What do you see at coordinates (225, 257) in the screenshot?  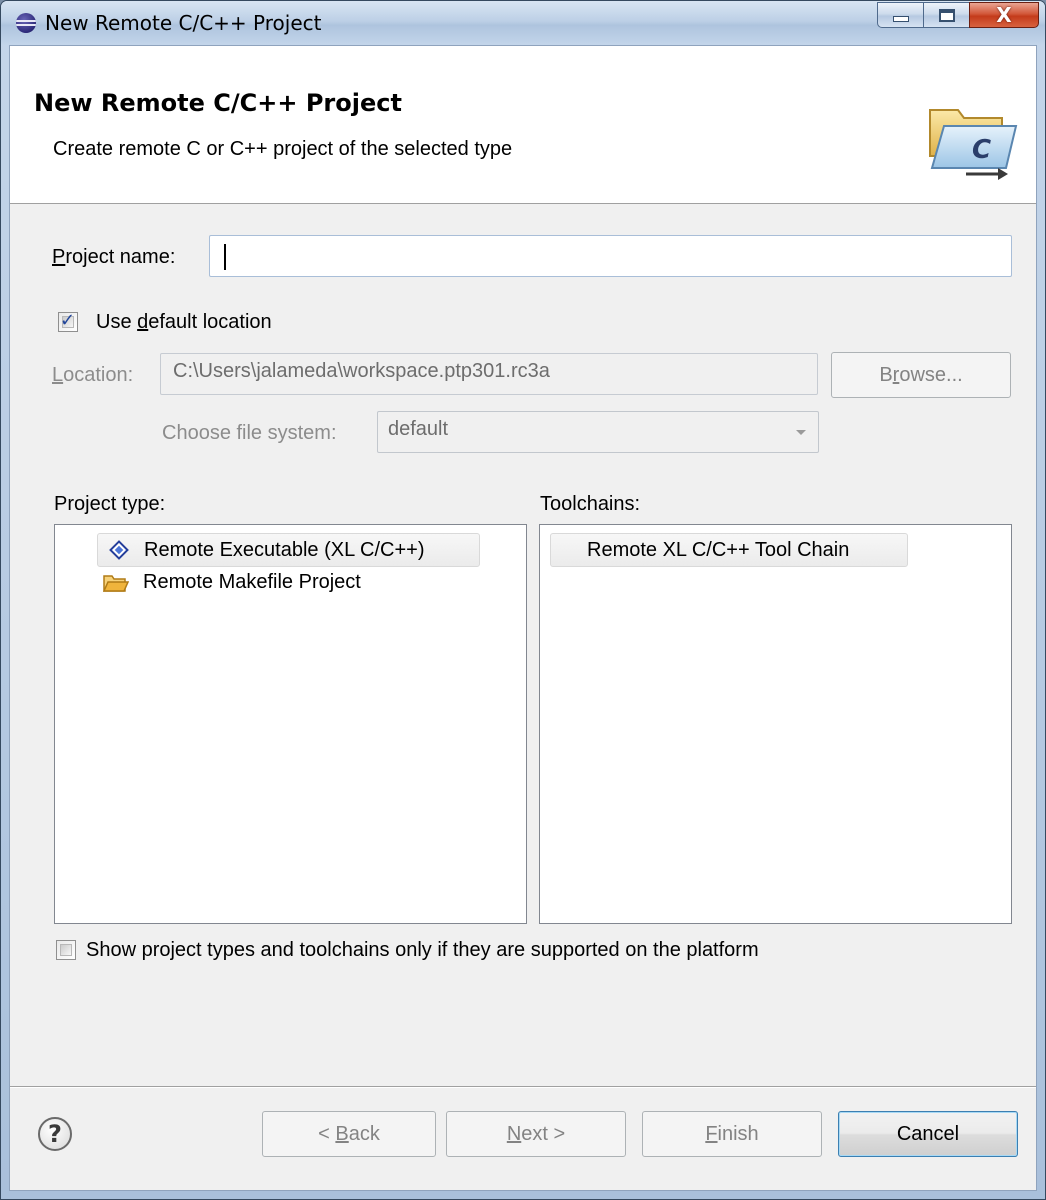 I see `text-caret` at bounding box center [225, 257].